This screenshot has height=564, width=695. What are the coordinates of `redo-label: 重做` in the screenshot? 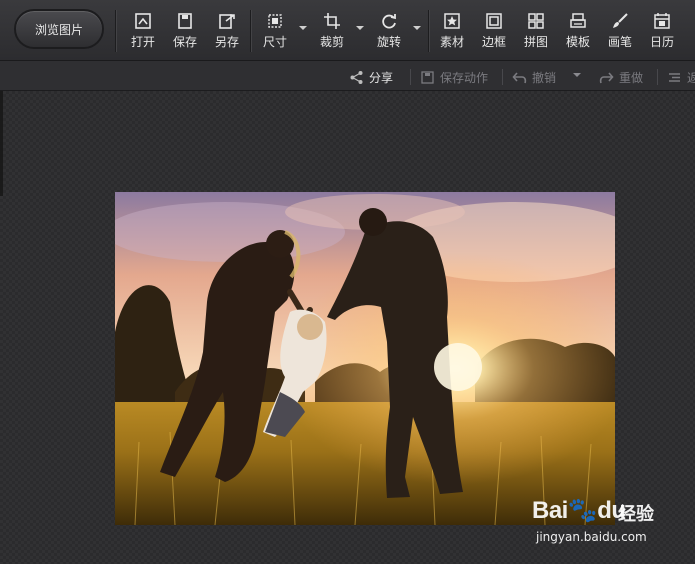 It's located at (631, 77).